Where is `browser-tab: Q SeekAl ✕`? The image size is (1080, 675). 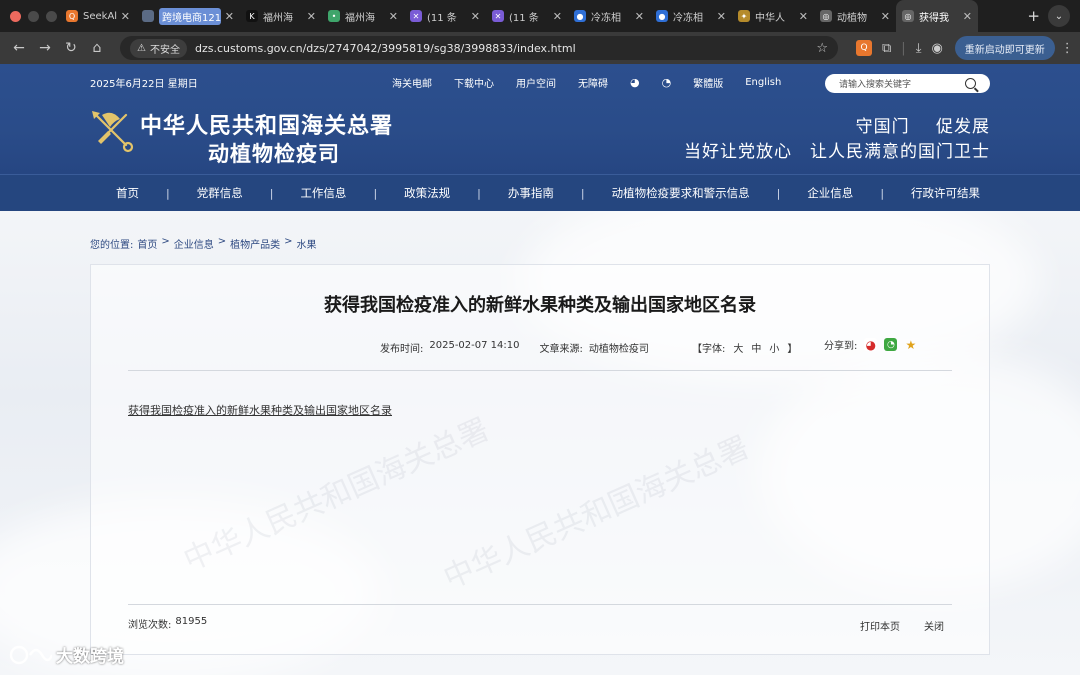 browser-tab: Q SeekAl ✕ is located at coordinates (98, 16).